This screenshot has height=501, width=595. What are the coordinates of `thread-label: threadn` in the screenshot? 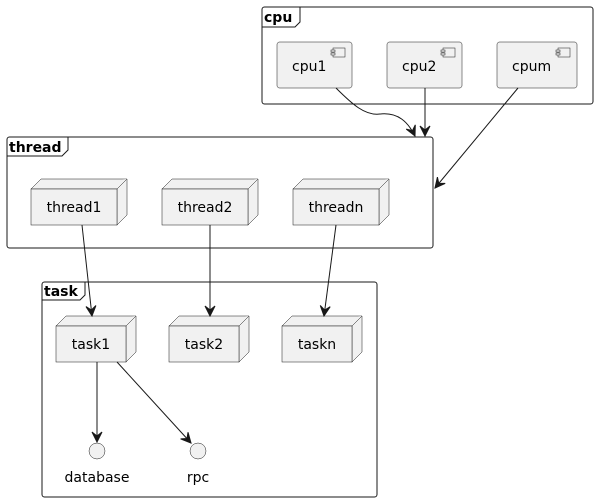 It's located at (336, 208).